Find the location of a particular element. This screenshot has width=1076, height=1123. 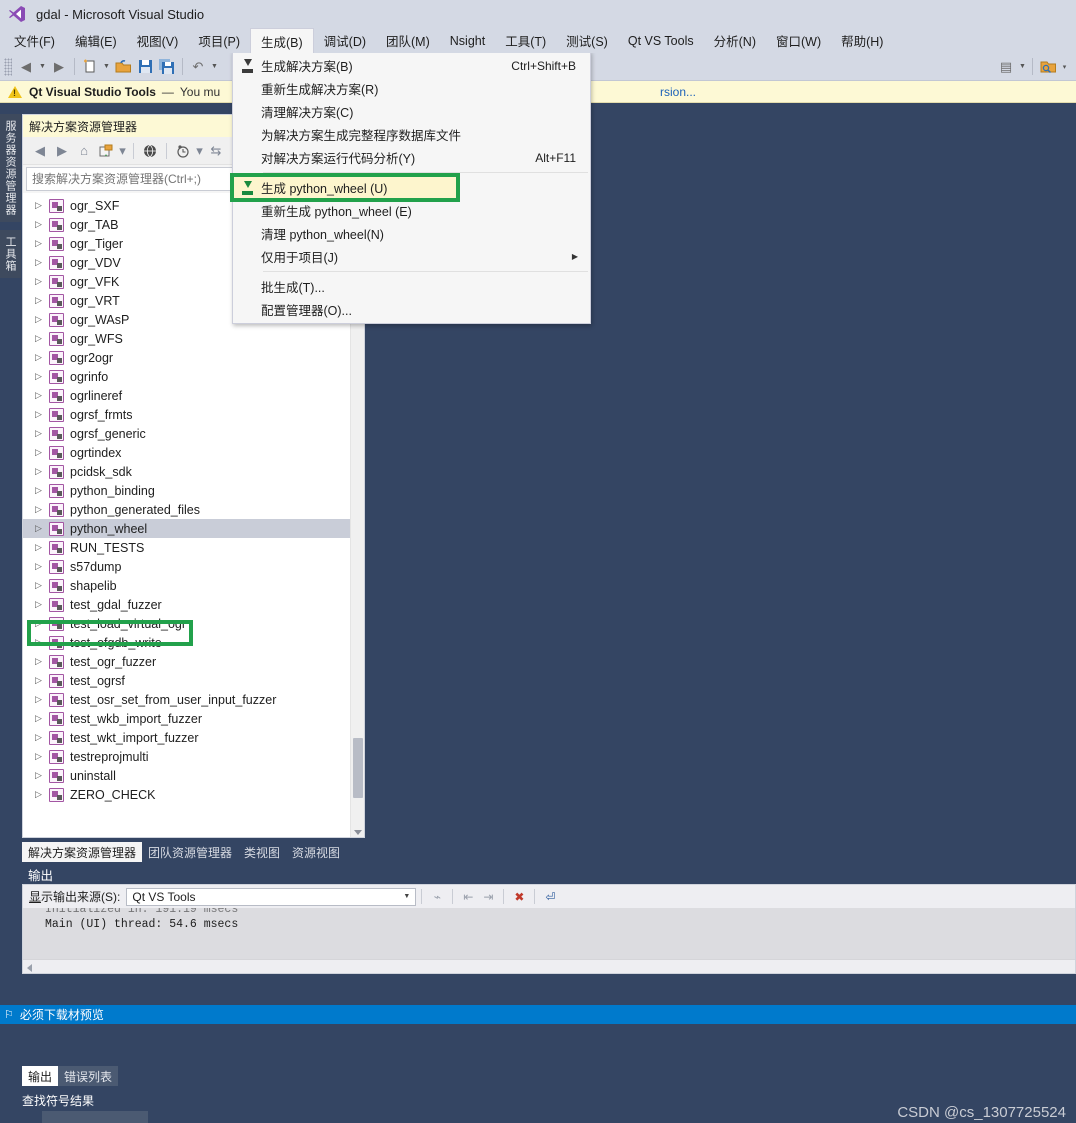

menu-nsight: Nsight is located at coordinates (467, 40).